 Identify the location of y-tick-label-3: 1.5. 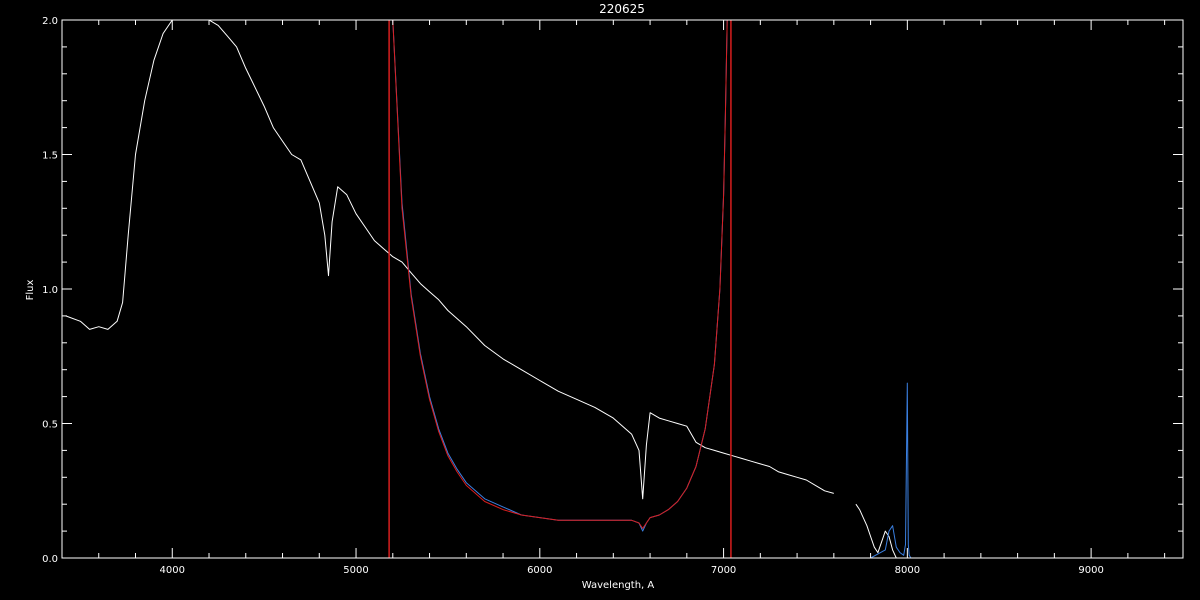
(50, 156).